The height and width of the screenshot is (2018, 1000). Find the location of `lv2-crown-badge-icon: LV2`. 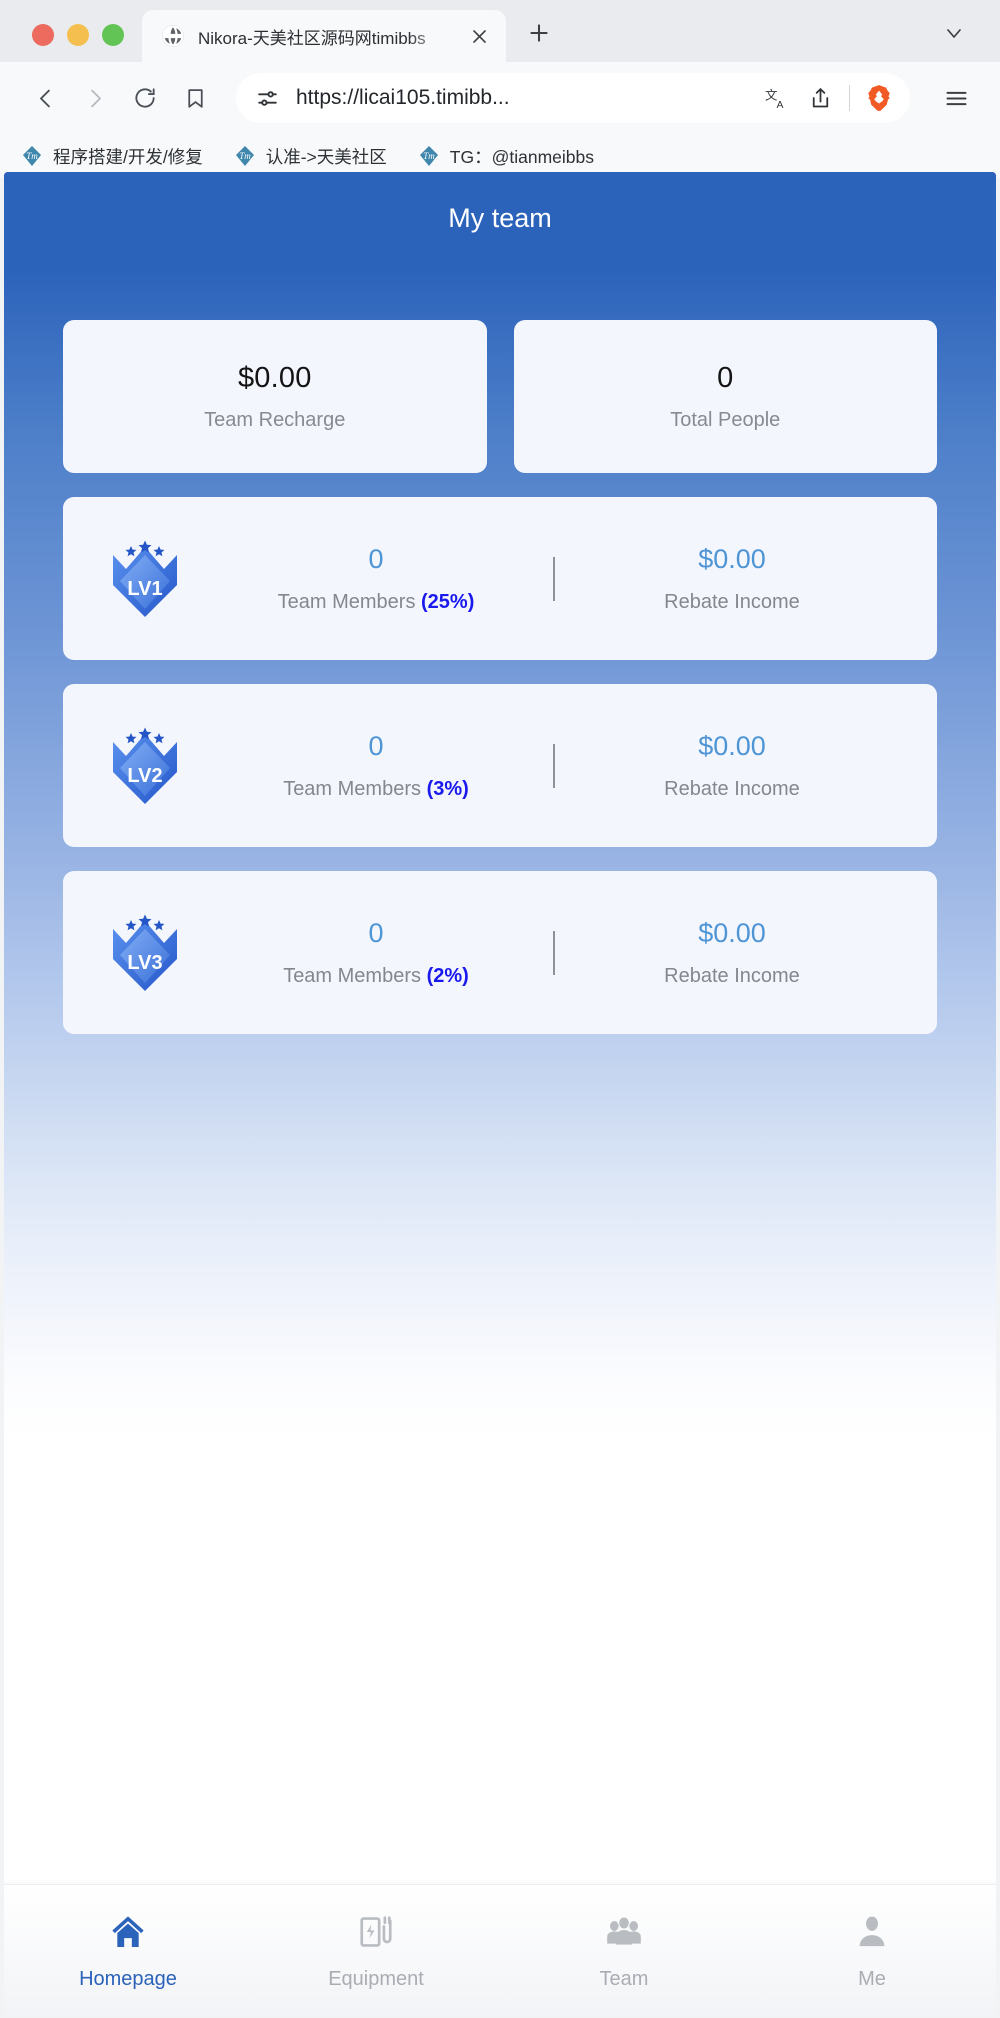

lv2-crown-badge-icon: LV2 is located at coordinates (145, 765).